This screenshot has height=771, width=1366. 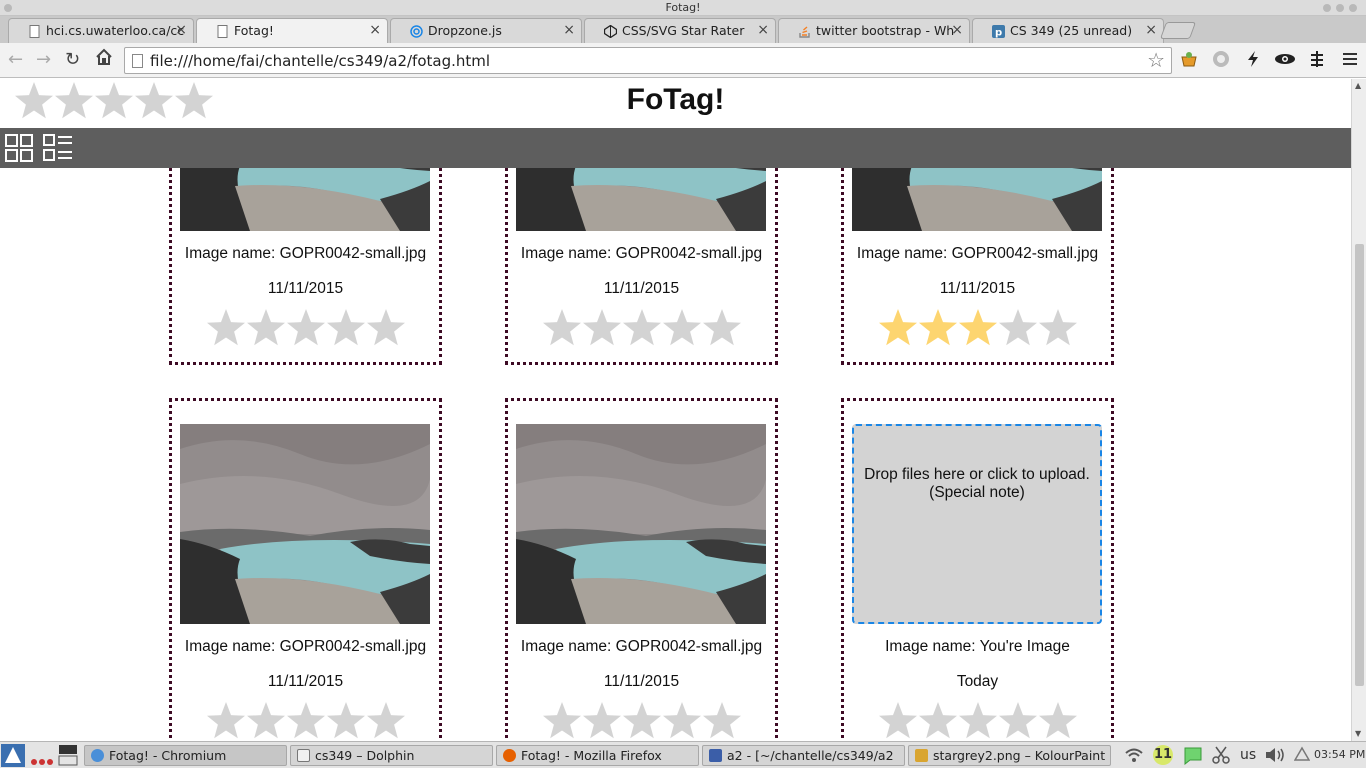 I want to click on tab-bootstrap: twitter bootstrap - Wh ×, so click(x=874, y=30).